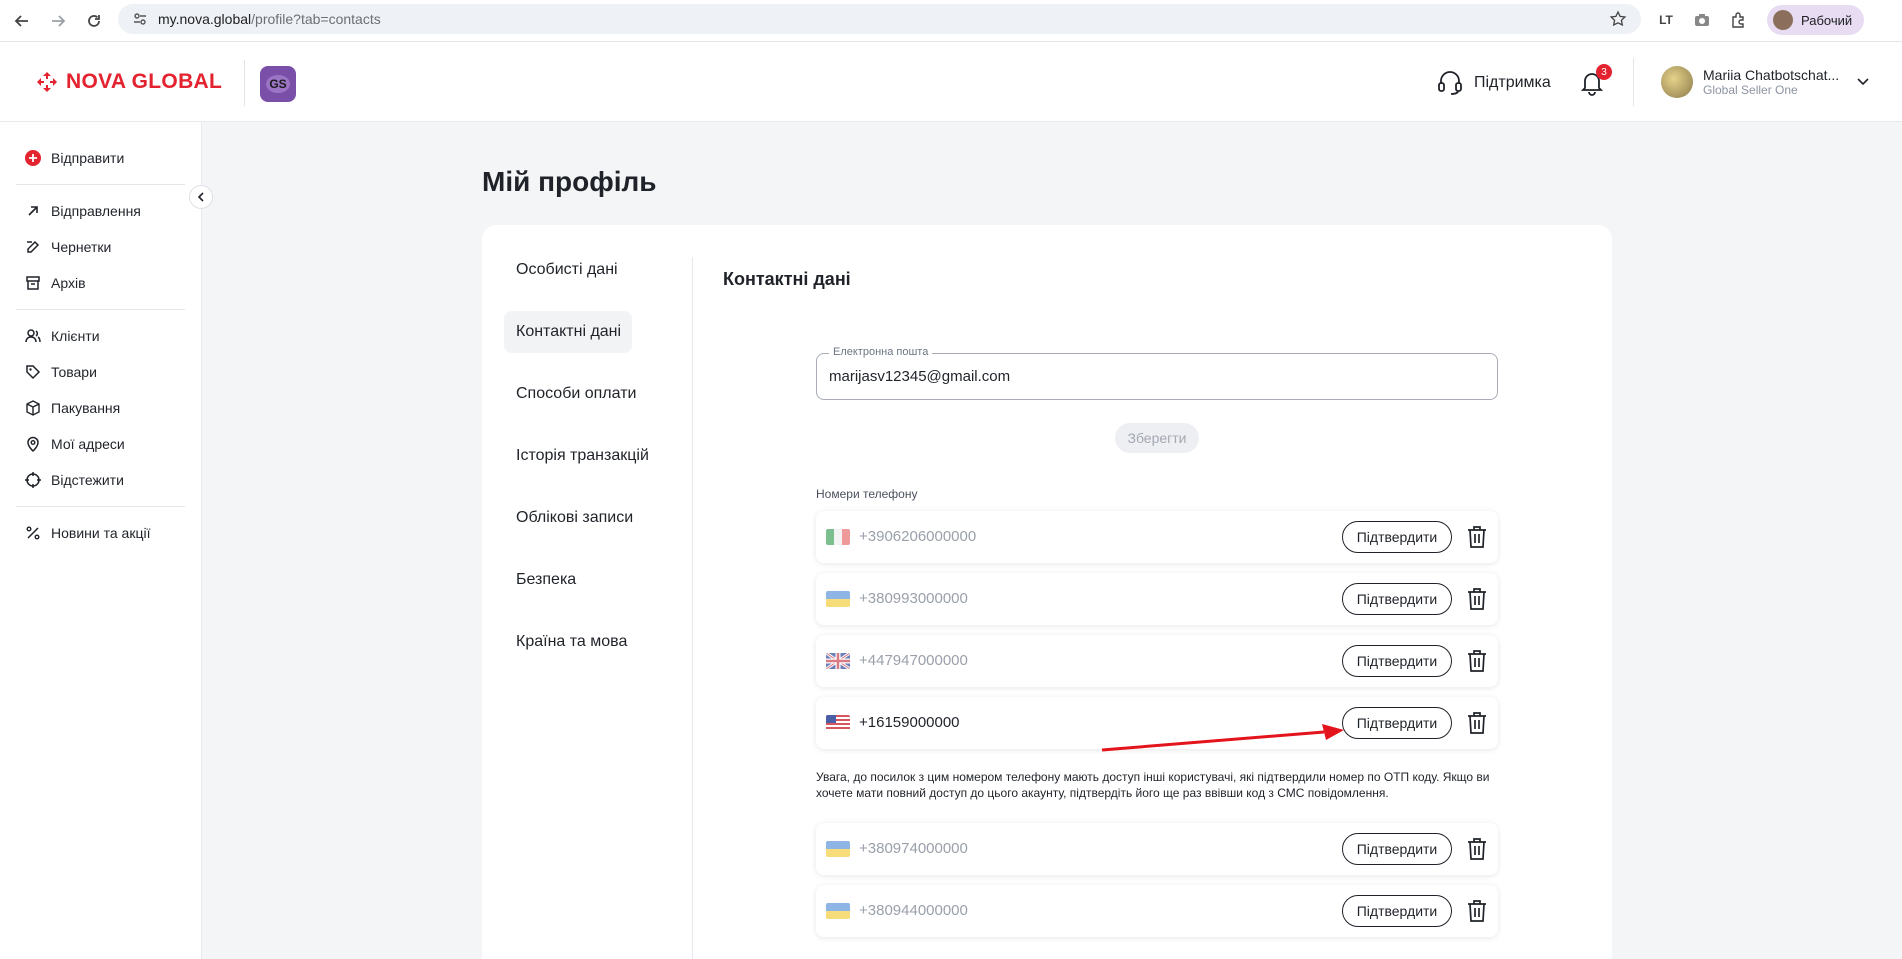 The width and height of the screenshot is (1902, 959). What do you see at coordinates (1157, 661) in the screenshot?
I see `phone-row: +447947000000 Підтвердити` at bounding box center [1157, 661].